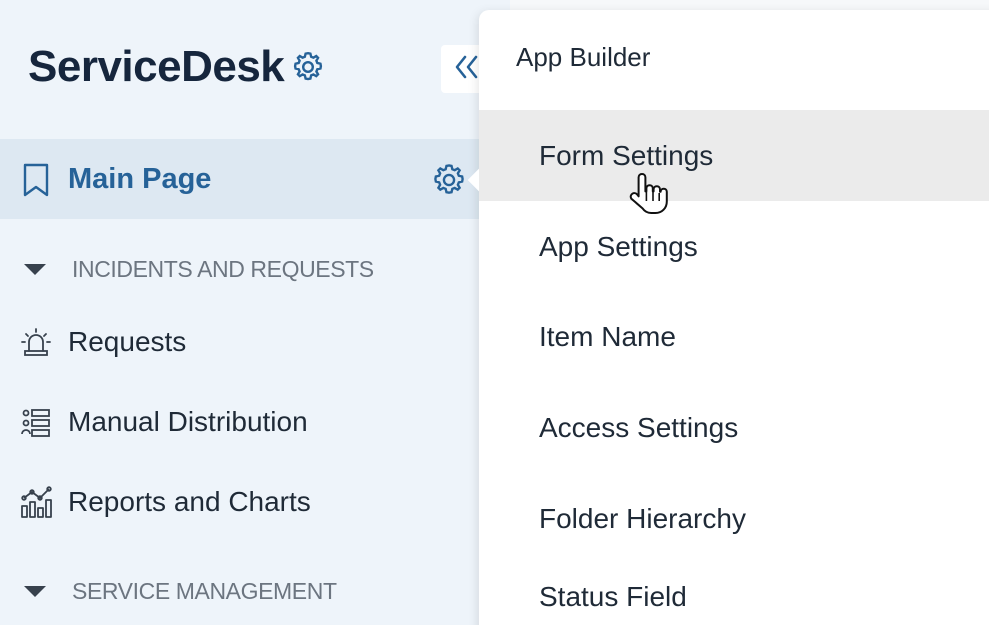 The height and width of the screenshot is (625, 989). I want to click on menu-heading: App Builder, so click(583, 57).